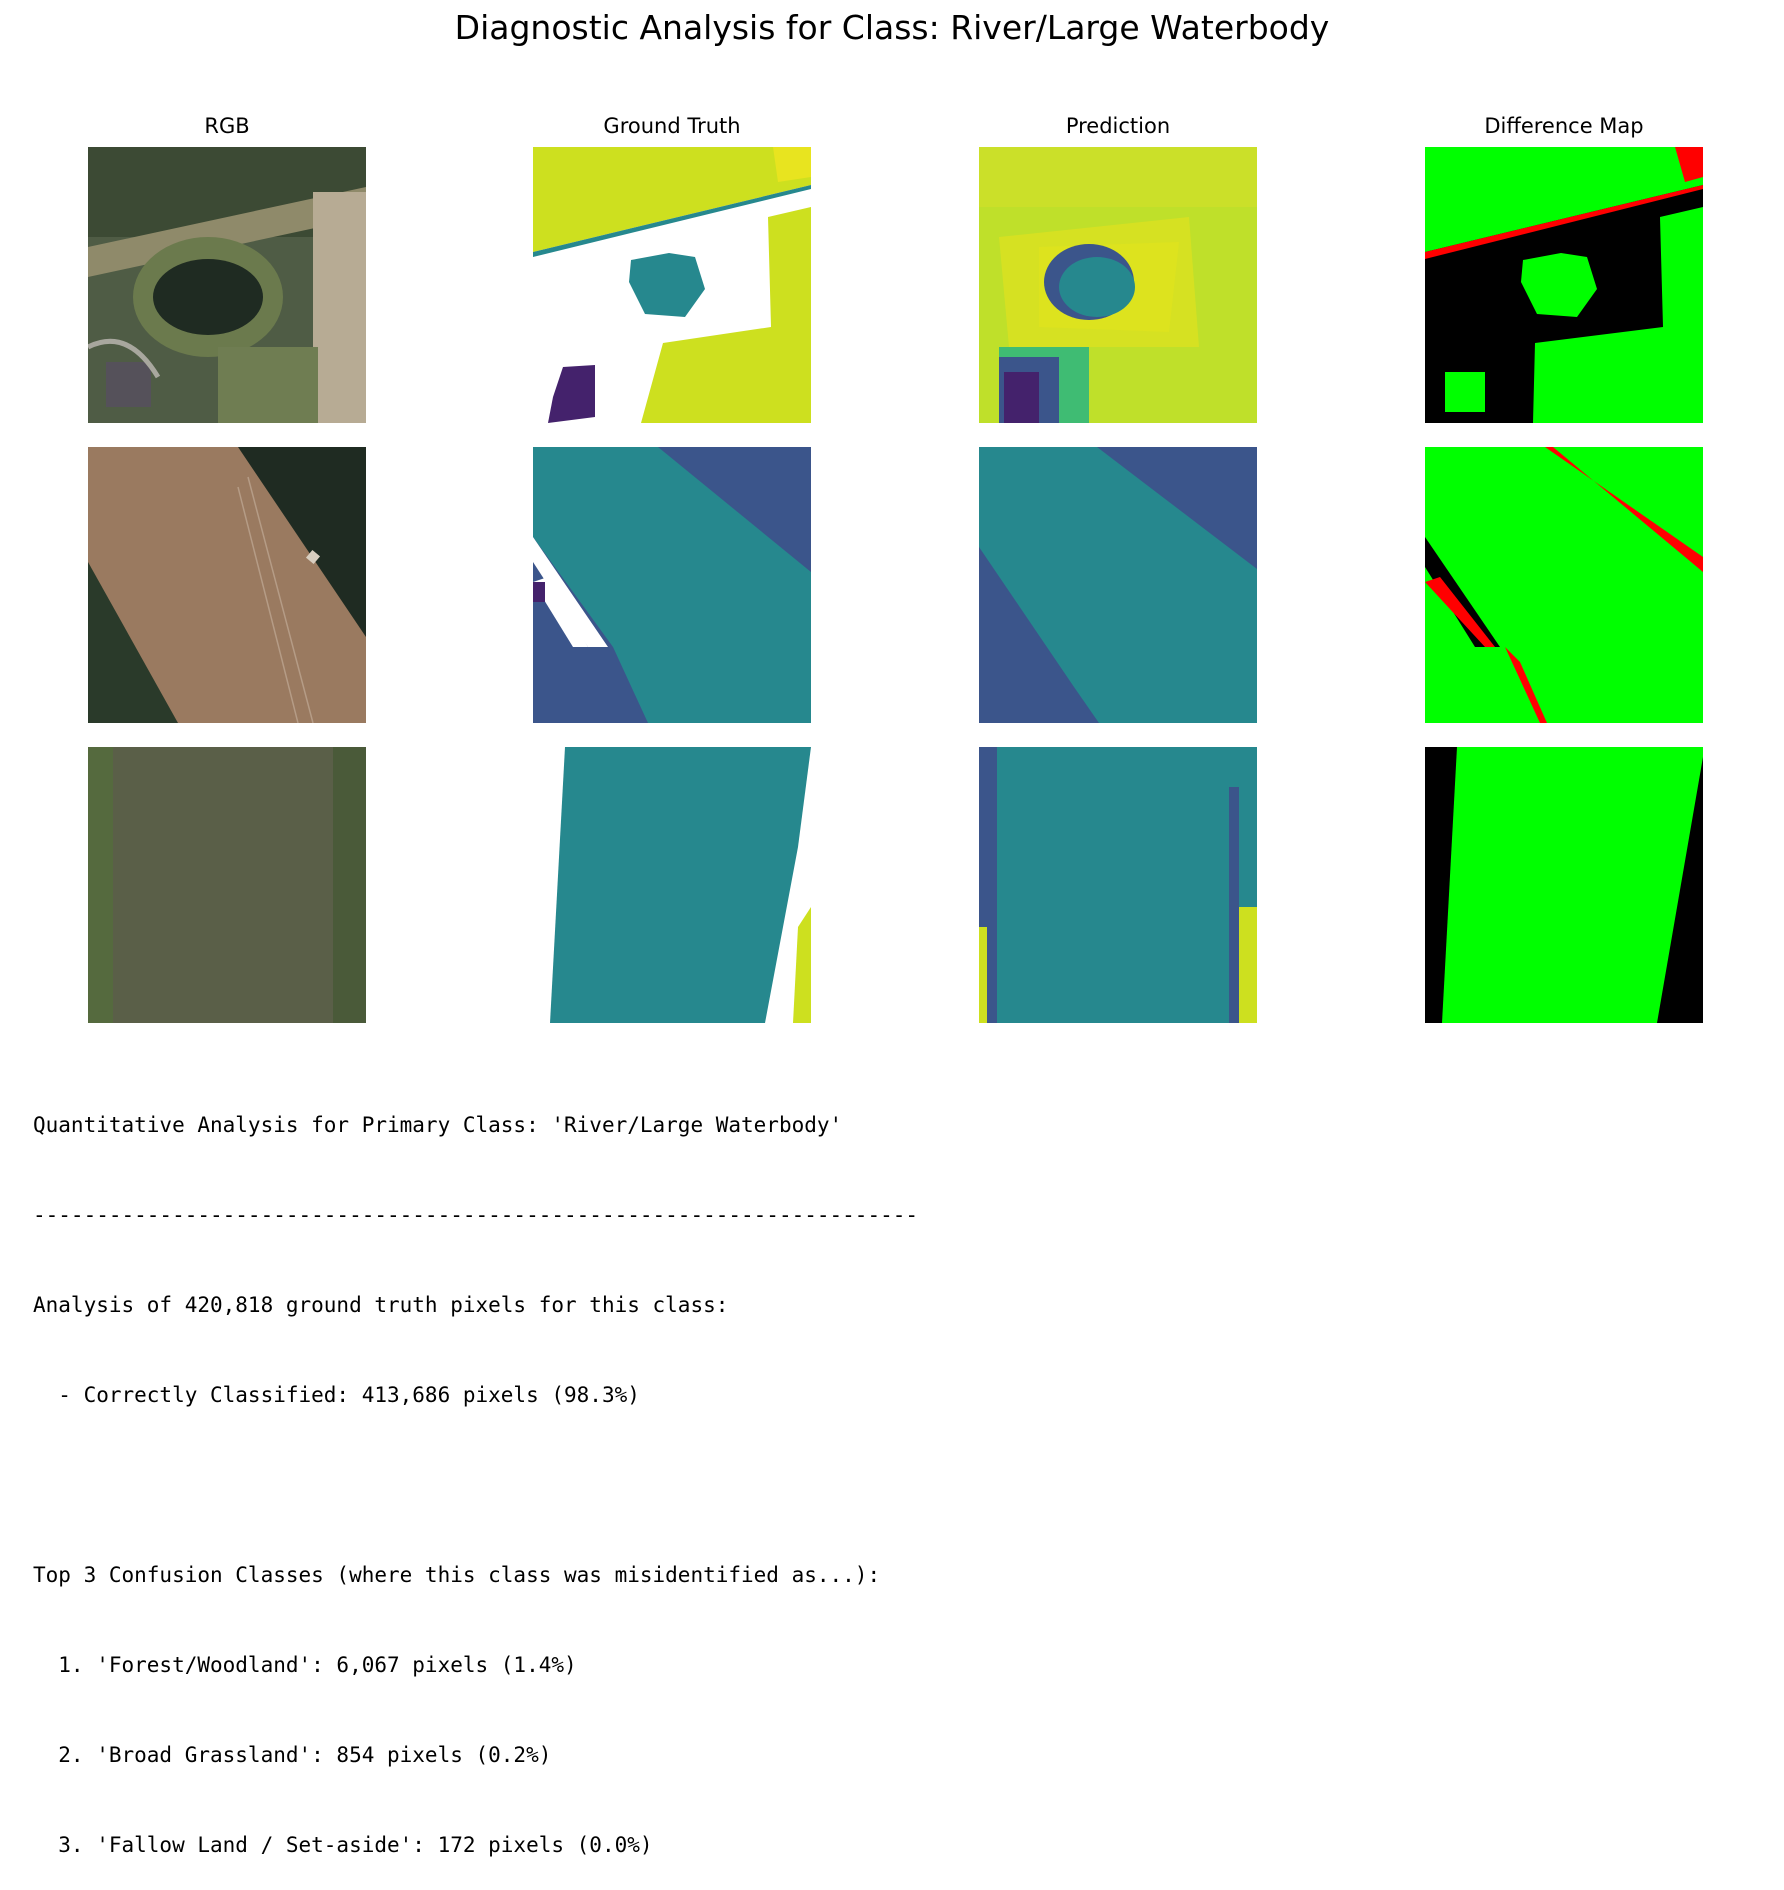  I want to click on report-blank-line, so click(475, 1485).